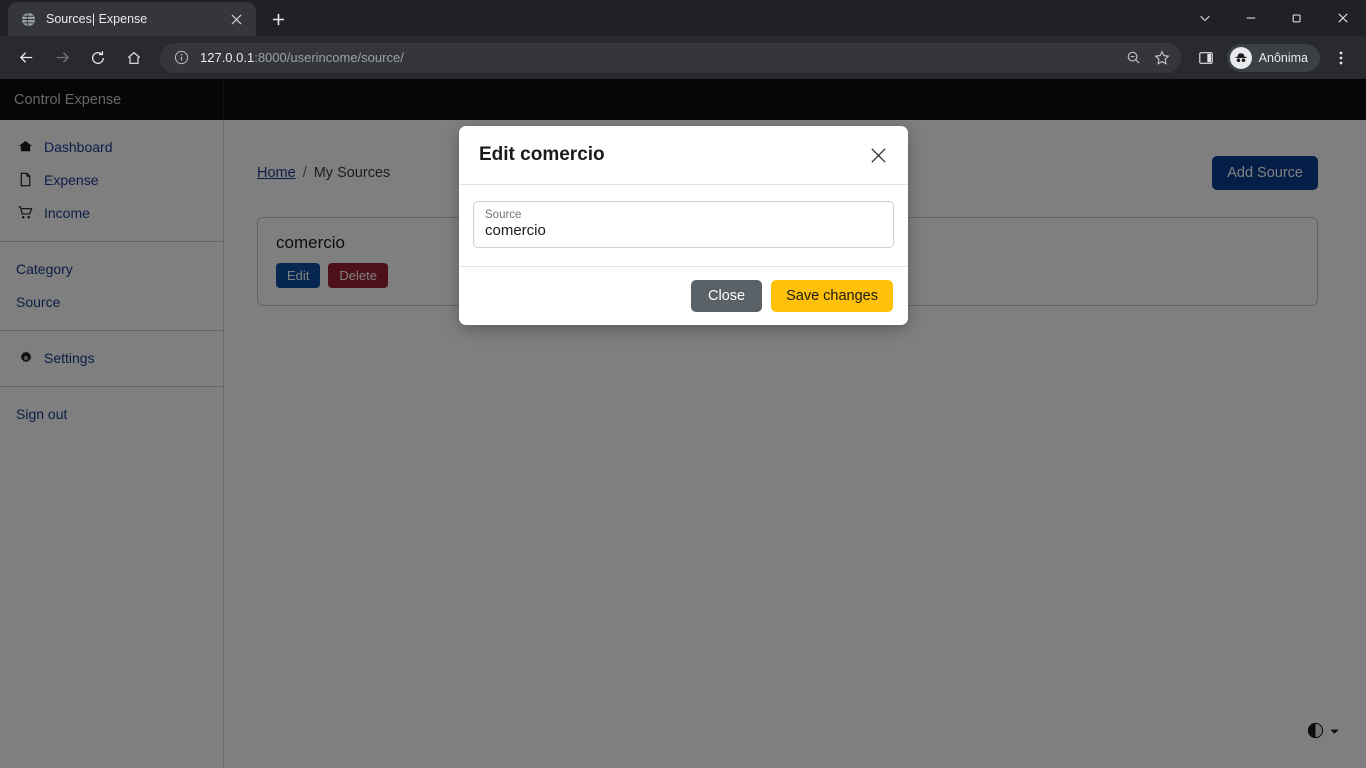 The height and width of the screenshot is (768, 1366). I want to click on tab-title: Sources| Expense, so click(97, 19).